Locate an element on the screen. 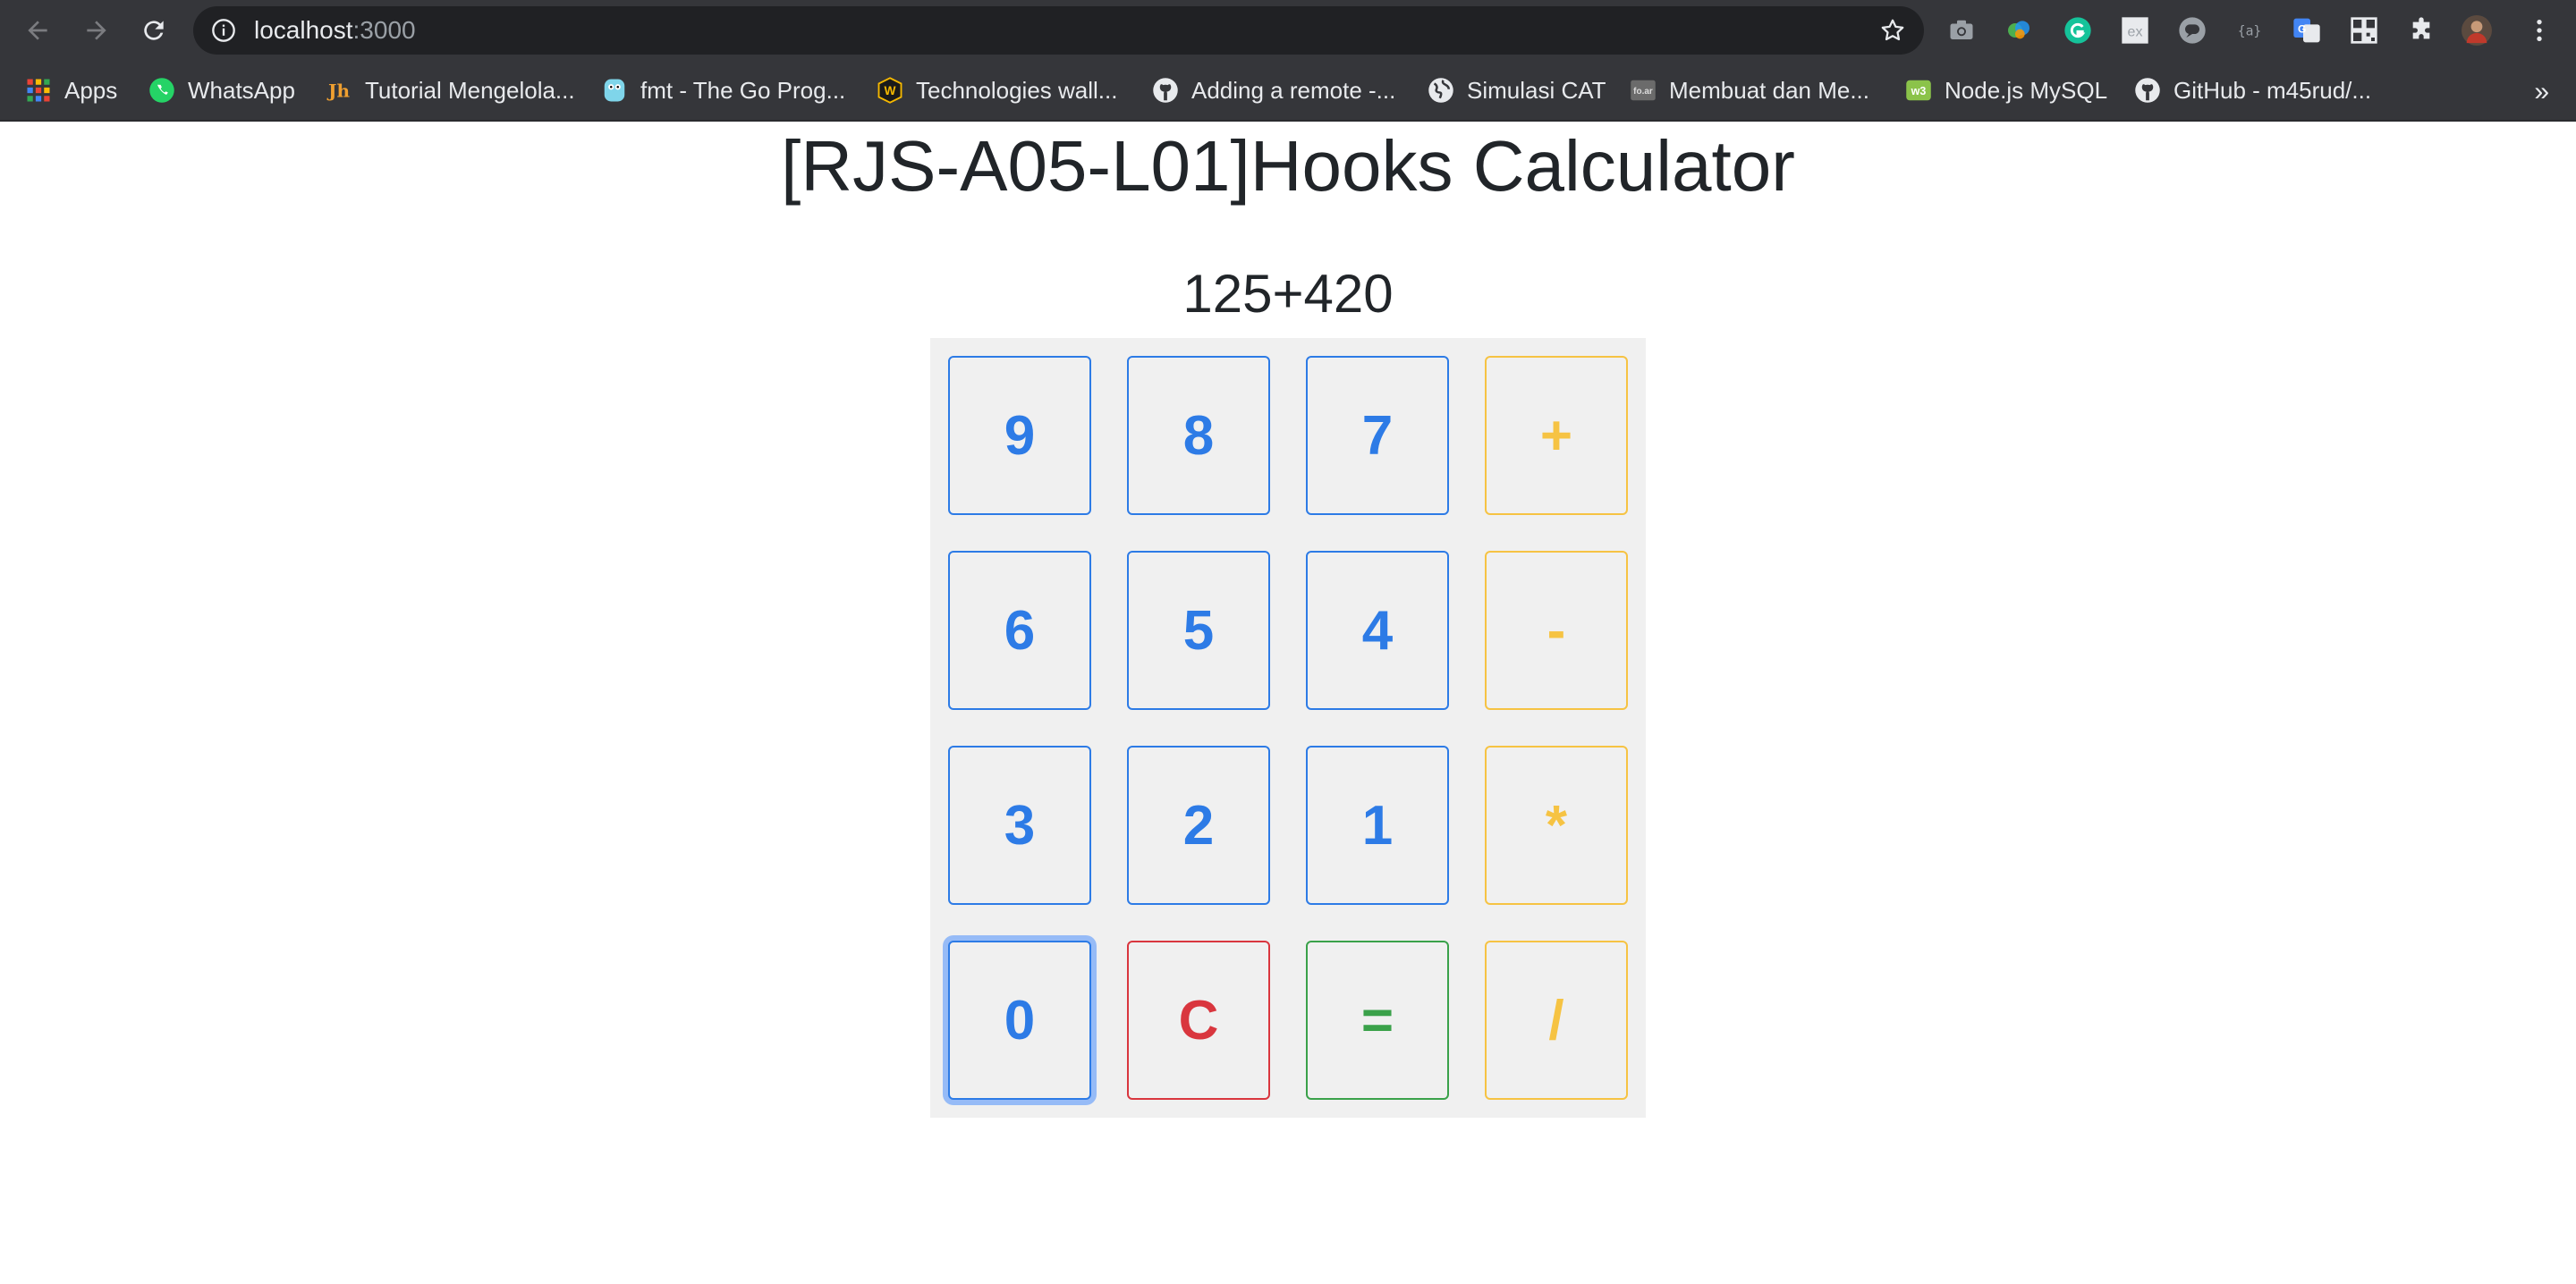 The height and width of the screenshot is (1284, 2576). go-gopher-icon is located at coordinates (614, 90).